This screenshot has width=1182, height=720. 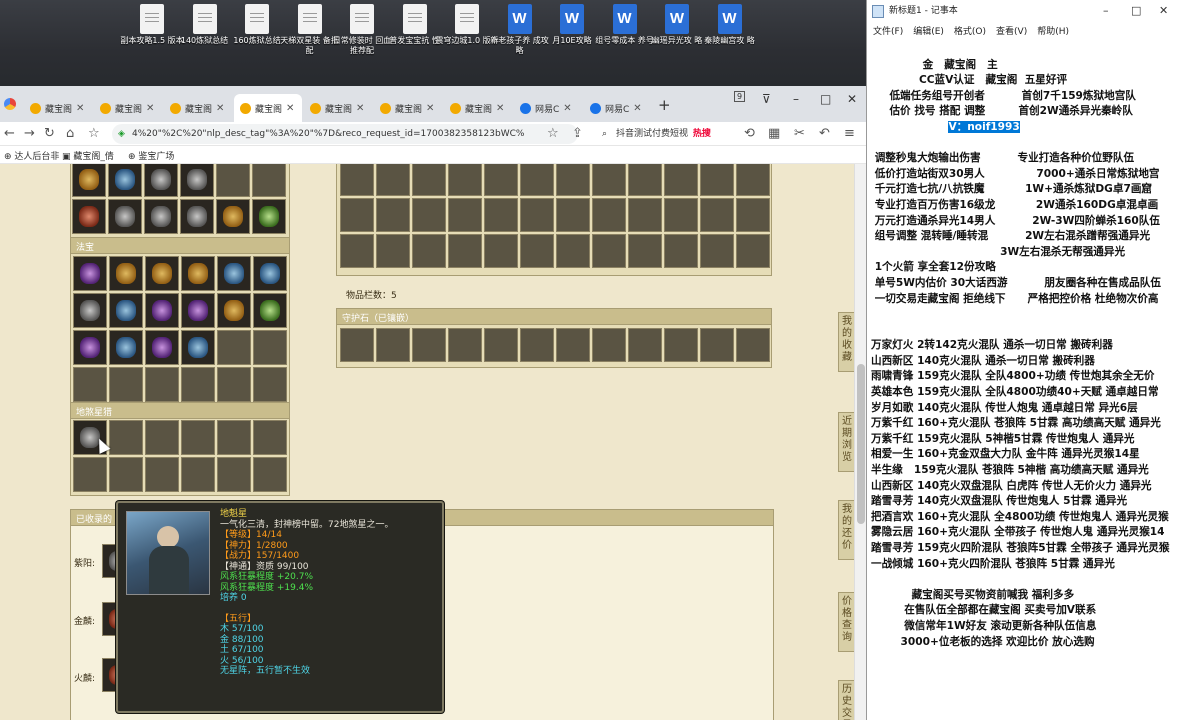 I want to click on minimize-icon: –, so click(x=1106, y=11).